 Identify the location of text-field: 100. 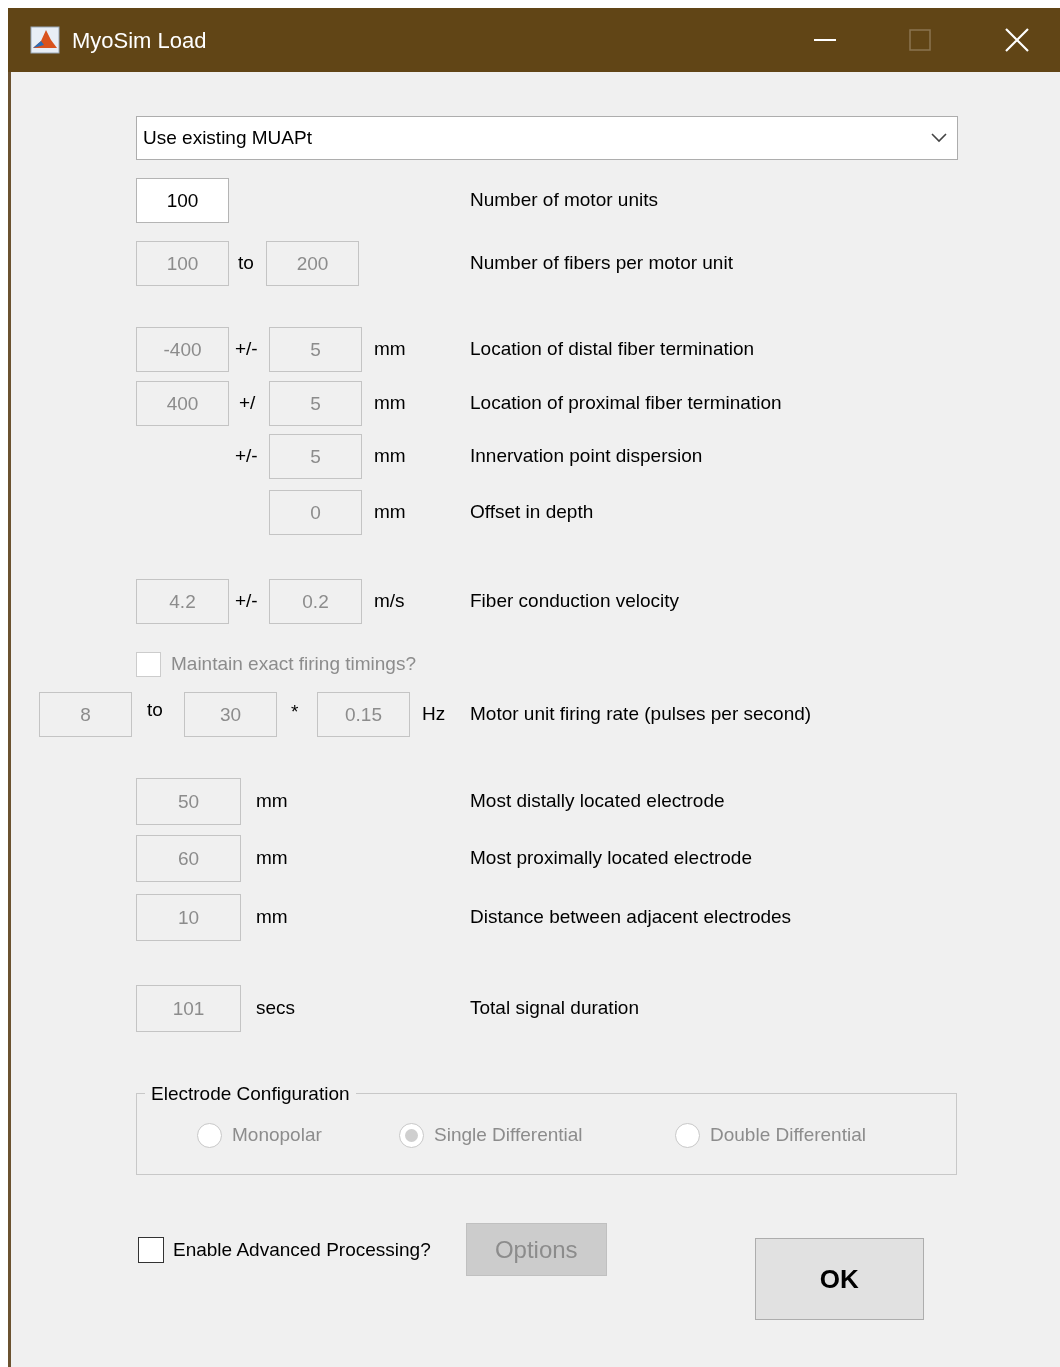
(182, 200).